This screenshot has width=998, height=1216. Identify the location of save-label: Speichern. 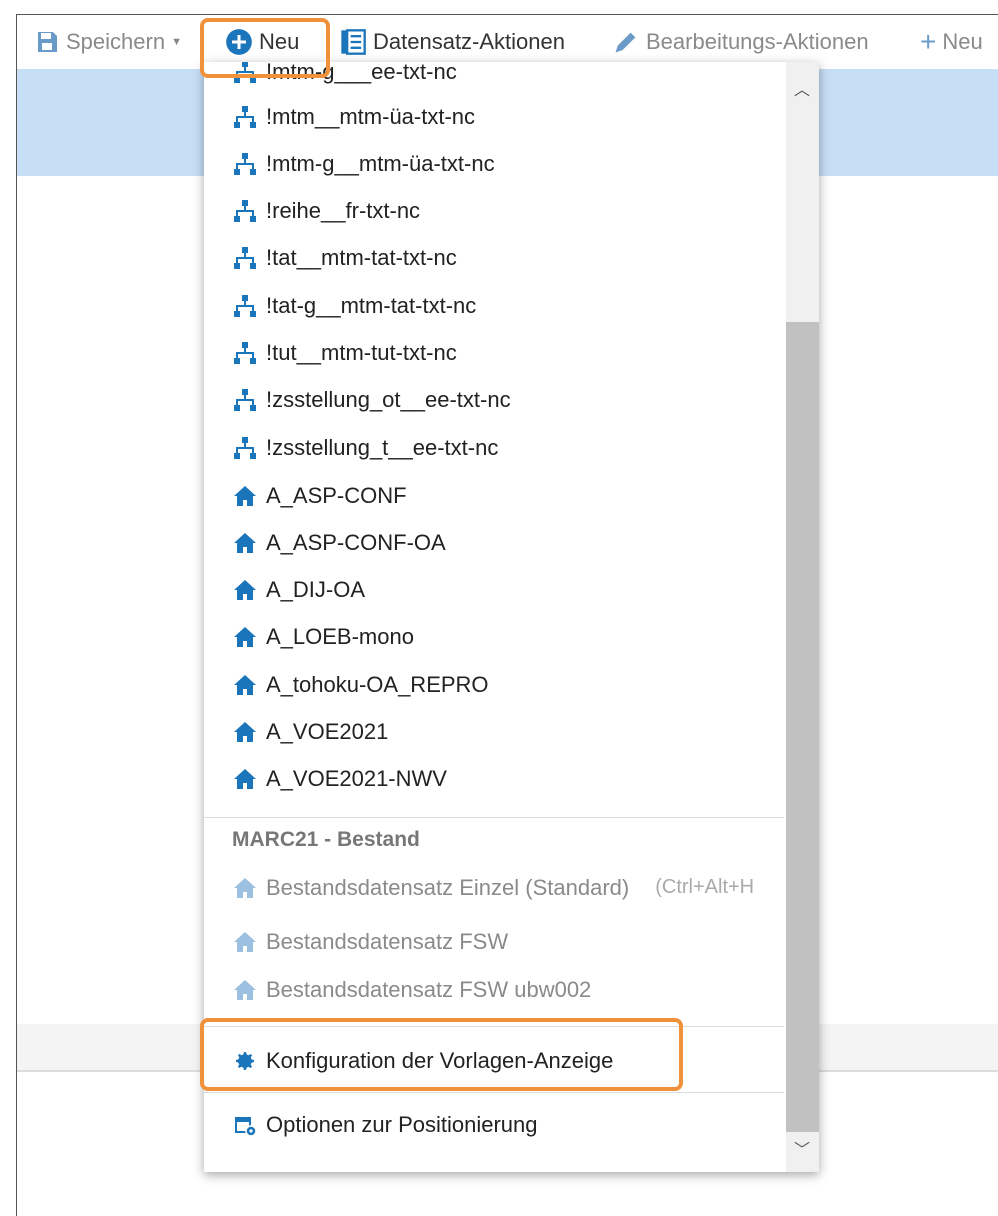
(116, 41).